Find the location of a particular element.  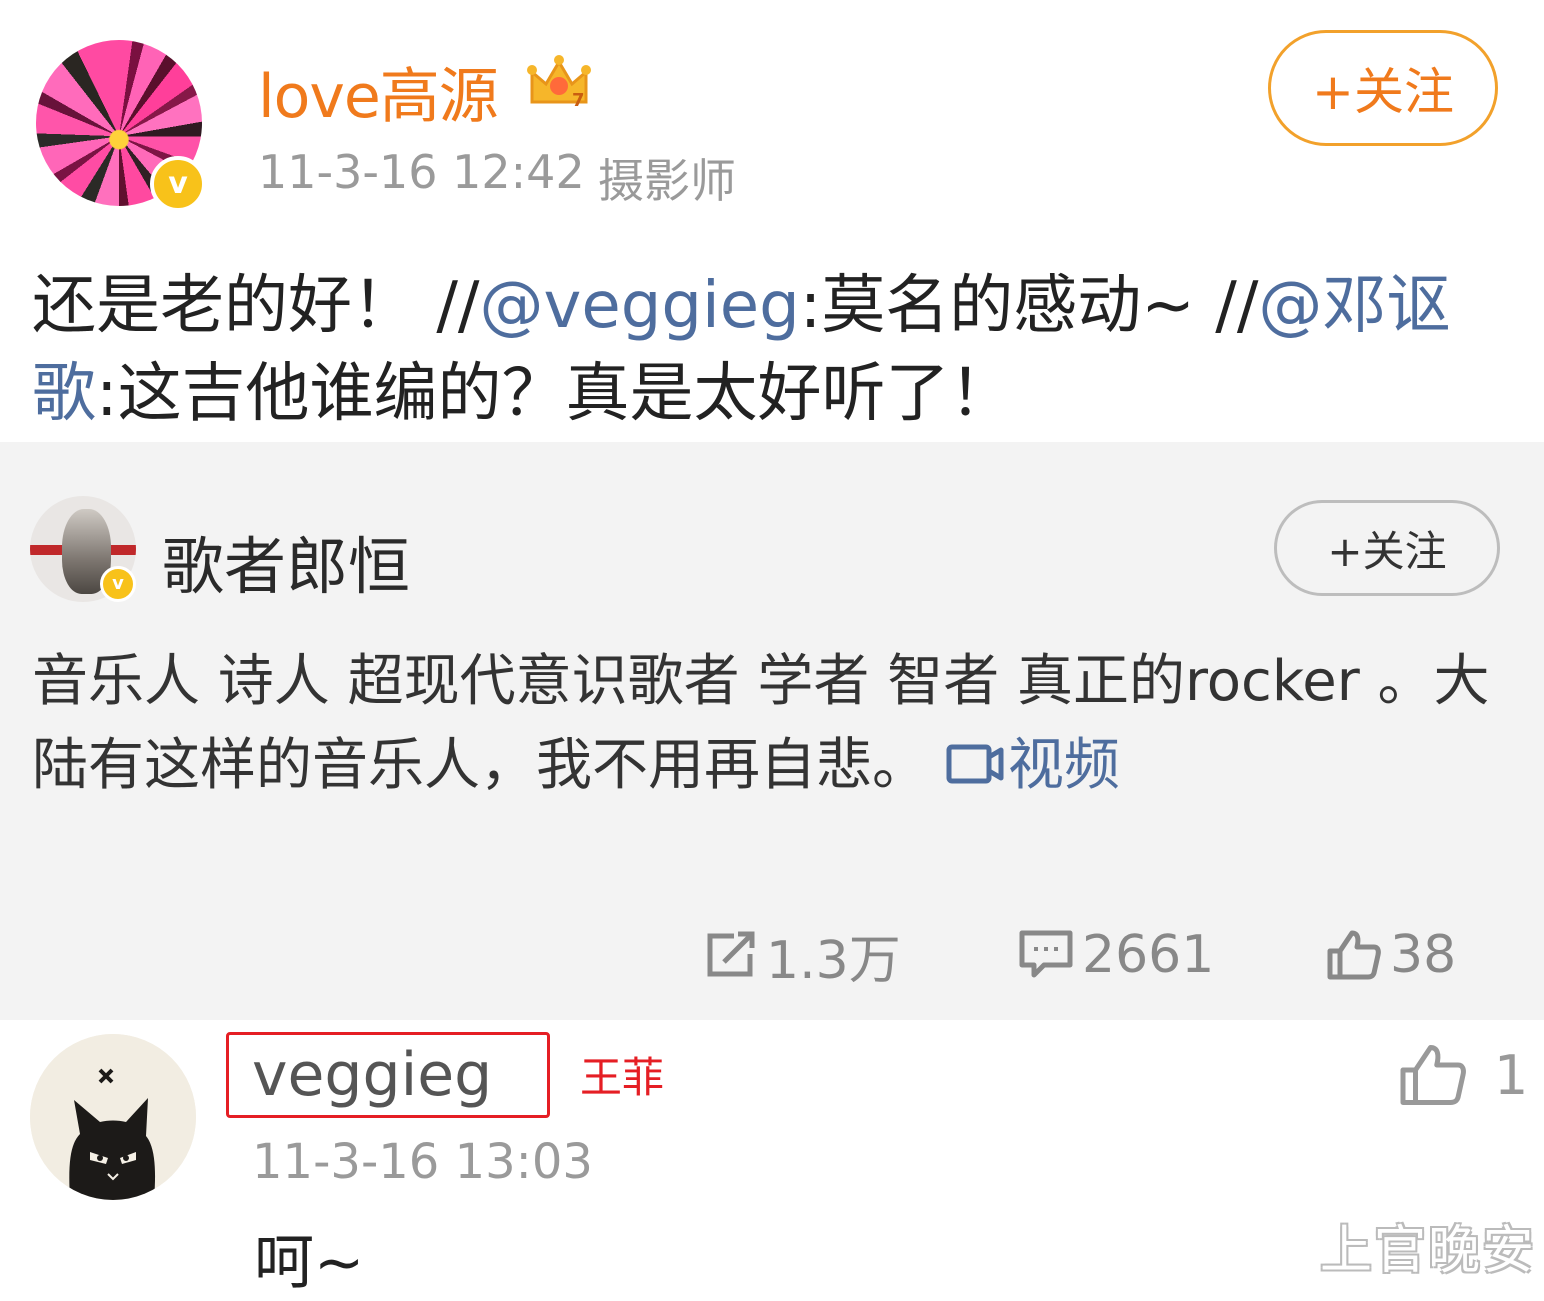

comment-author-name: veggieg is located at coordinates (372, 1075).